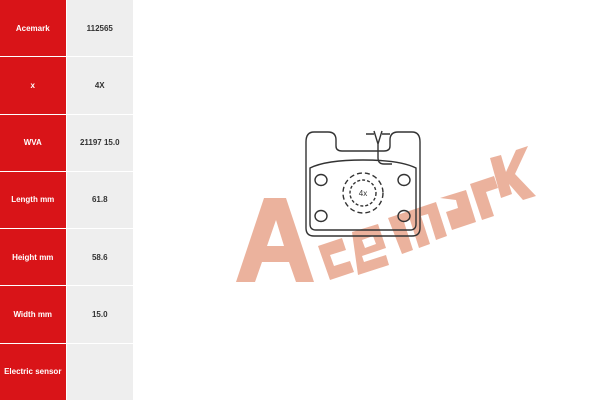 The image size is (600, 400). I want to click on spec-row-height: Height mm 58.6, so click(66, 258).